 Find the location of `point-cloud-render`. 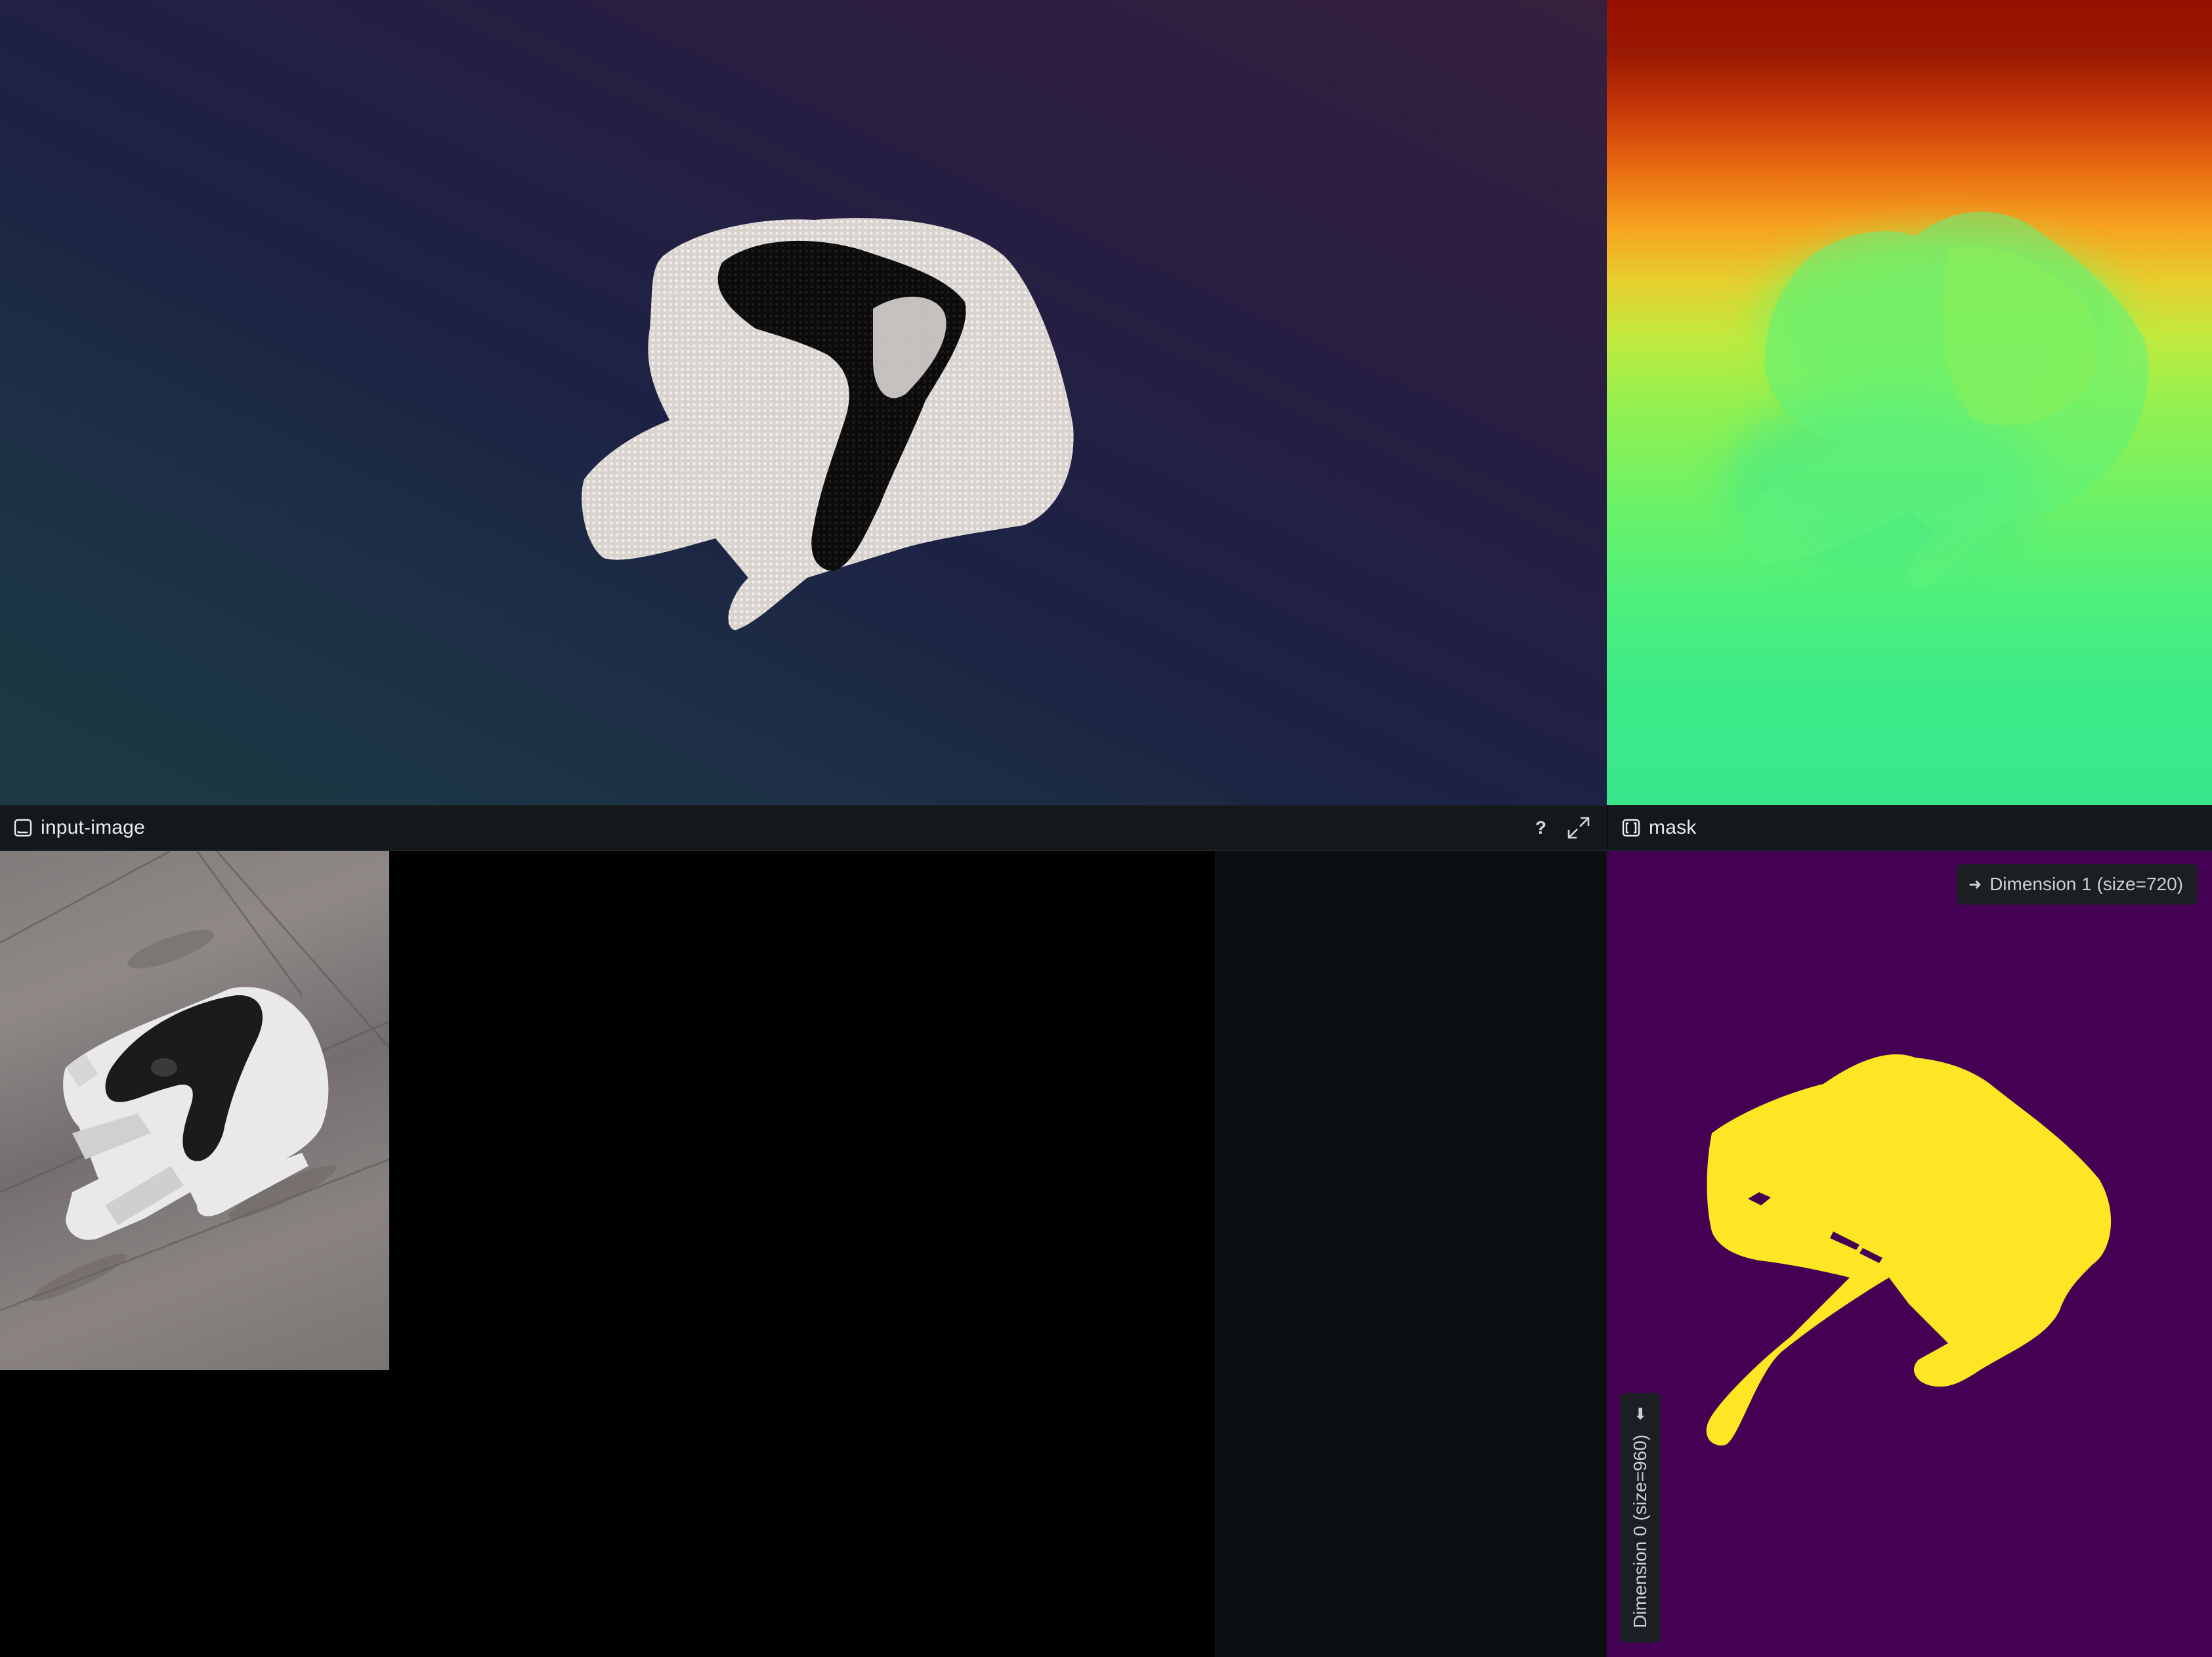

point-cloud-render is located at coordinates (828, 424).